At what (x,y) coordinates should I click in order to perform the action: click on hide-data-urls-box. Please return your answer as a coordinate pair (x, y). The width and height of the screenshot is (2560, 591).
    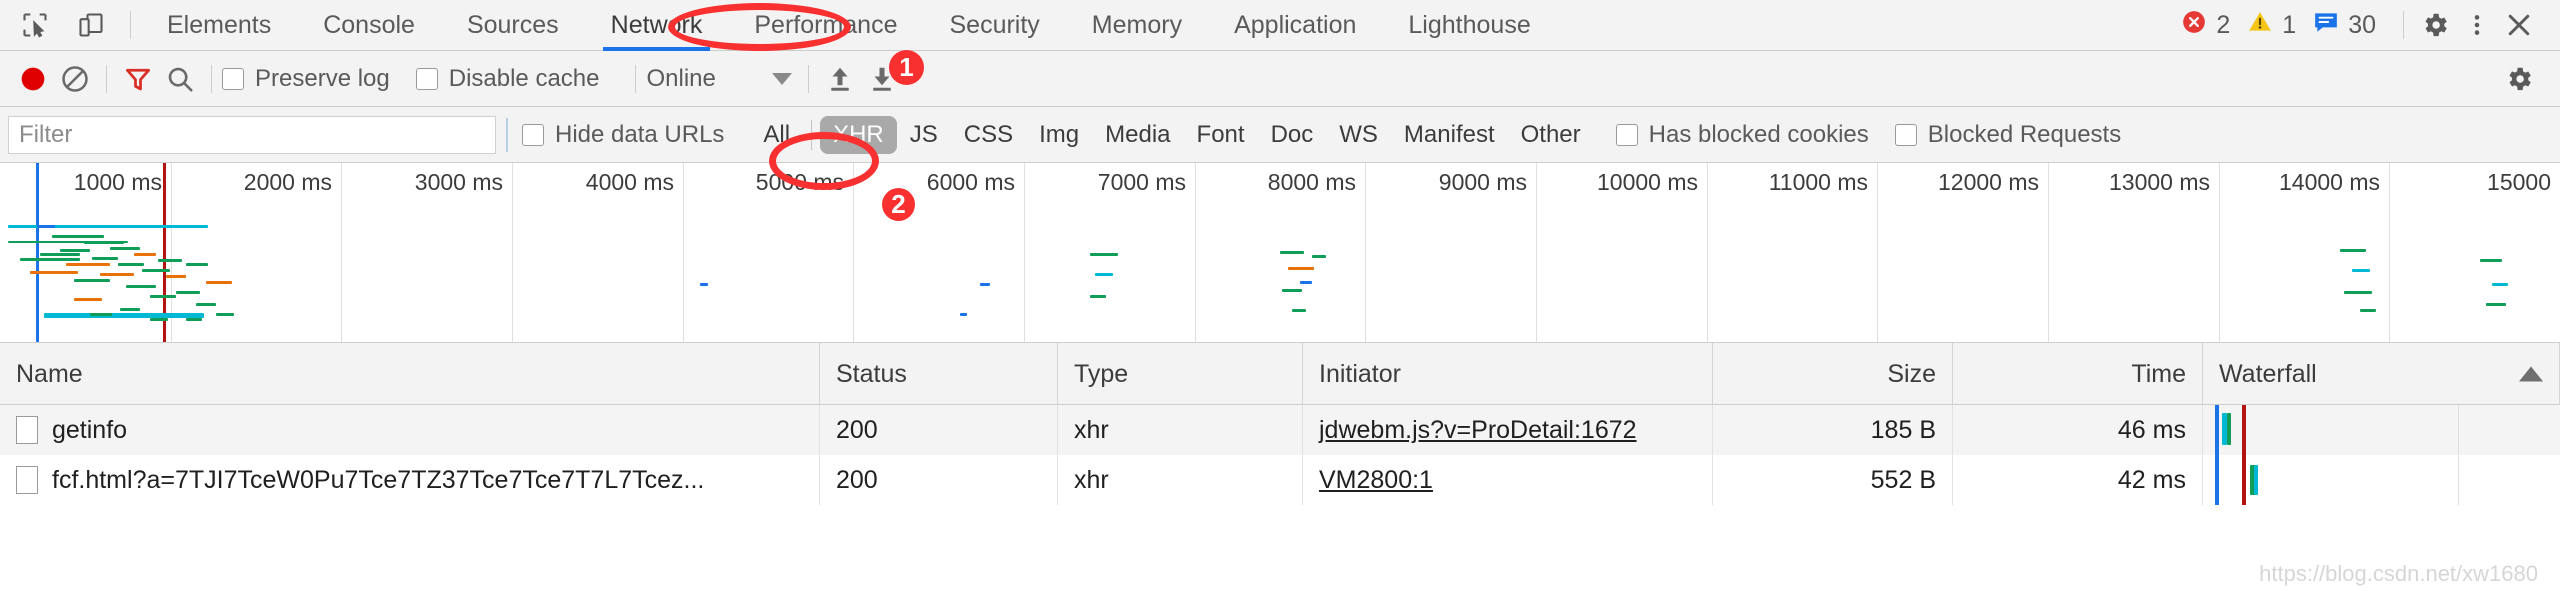
    Looking at the image, I should click on (533, 134).